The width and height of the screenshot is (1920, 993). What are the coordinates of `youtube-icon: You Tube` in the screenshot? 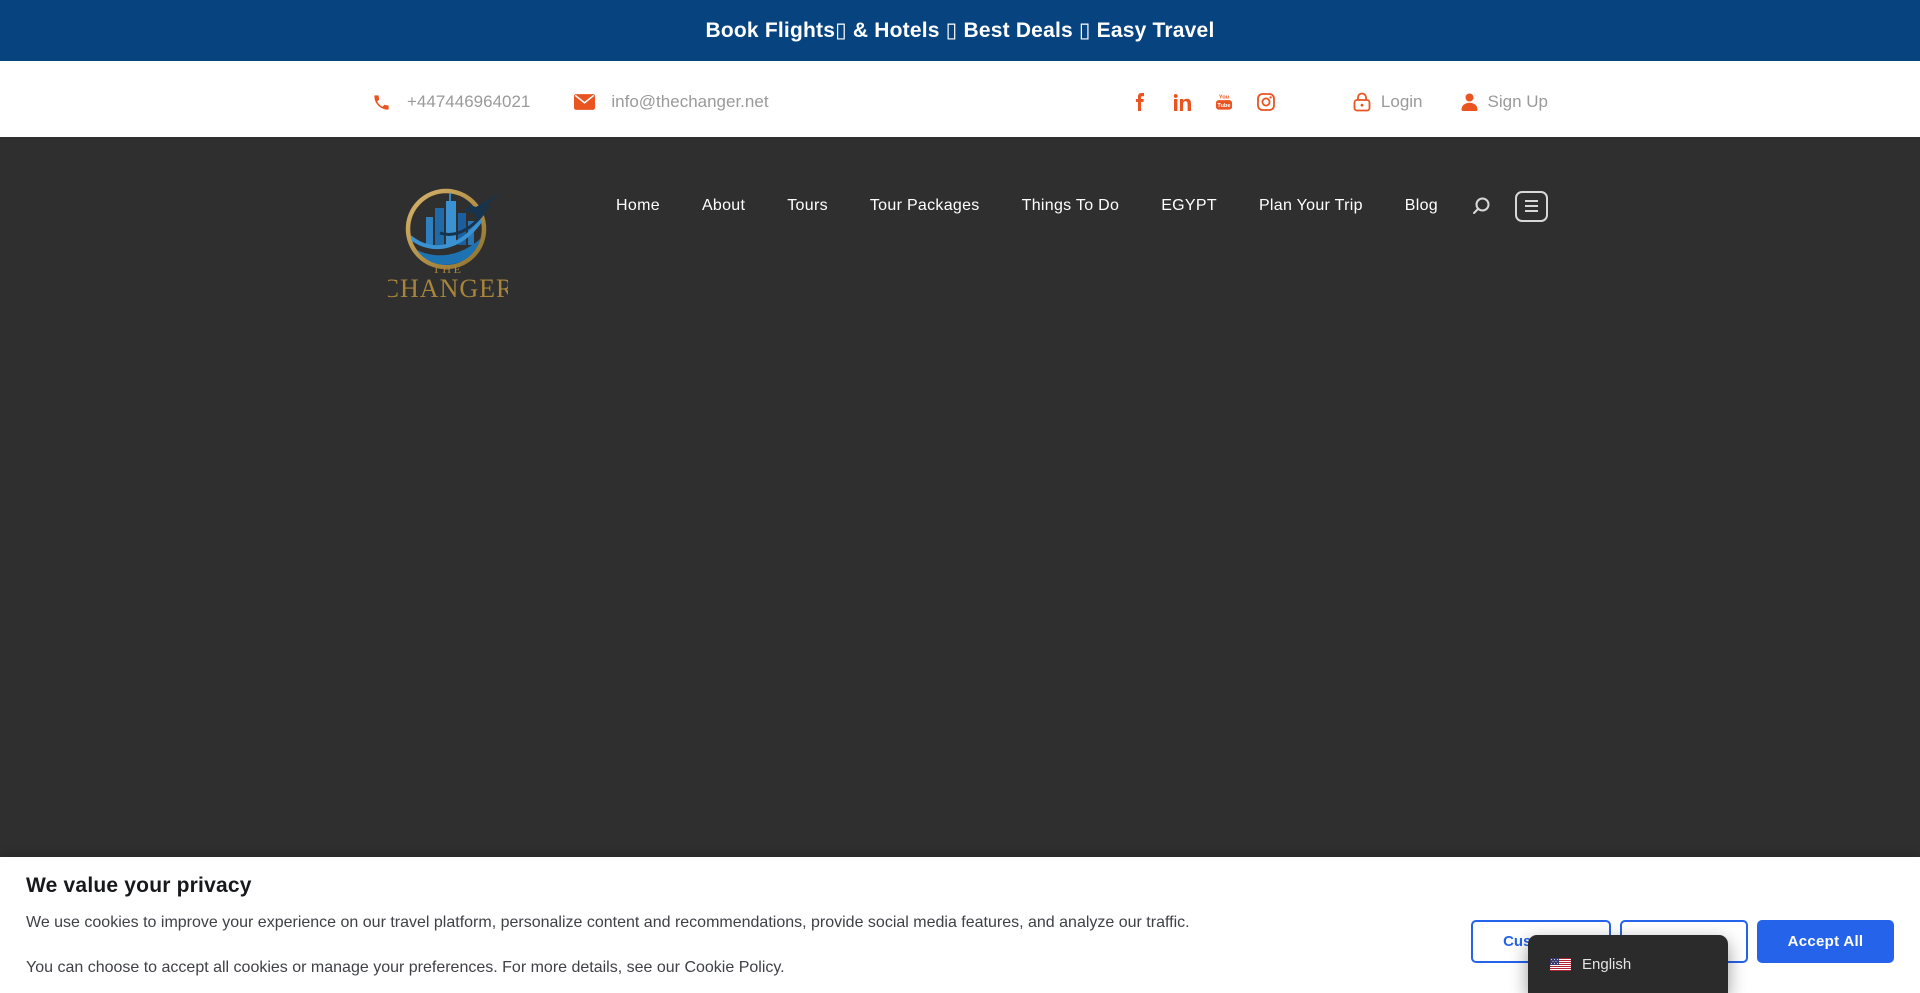 It's located at (1224, 102).